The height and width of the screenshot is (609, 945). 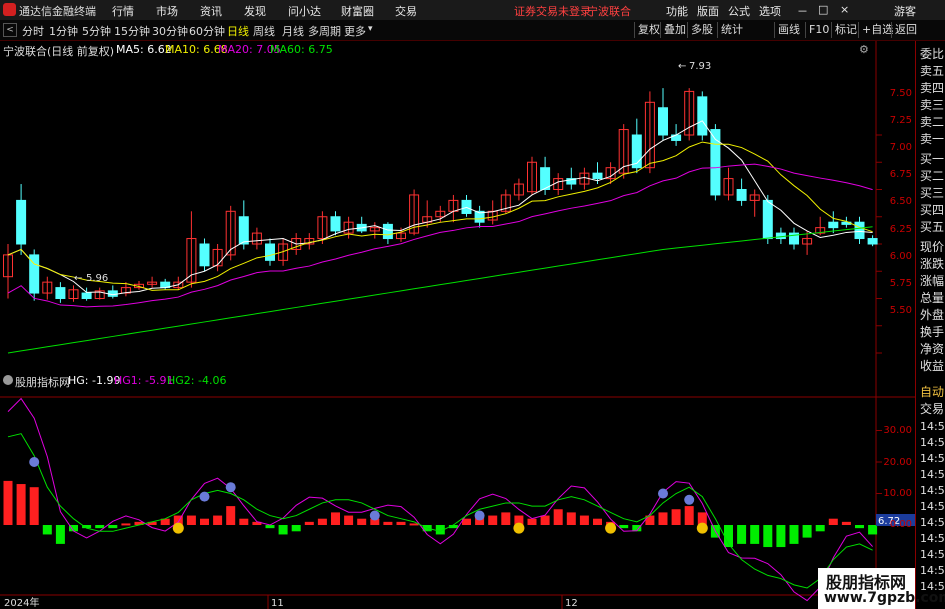 I want to click on period-1min: 1分钟, so click(x=63, y=31).